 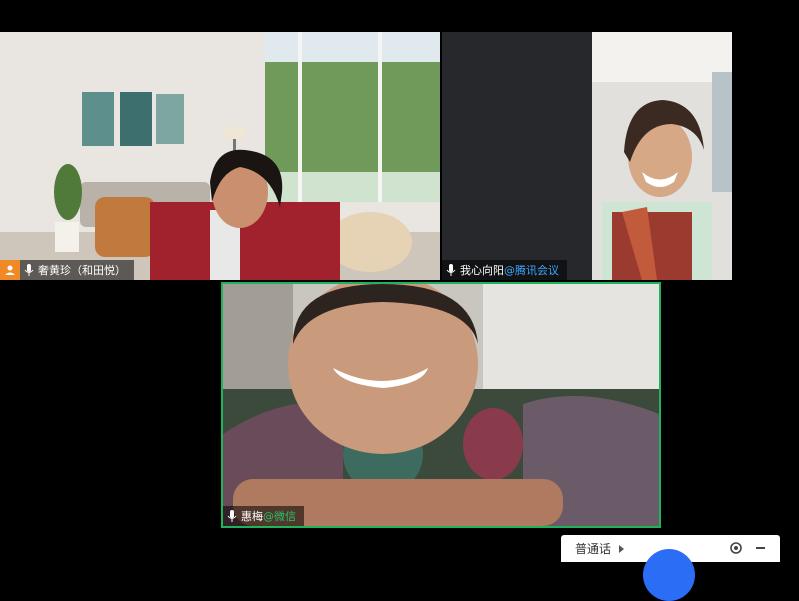 What do you see at coordinates (669, 575) in the screenshot?
I see `action-button` at bounding box center [669, 575].